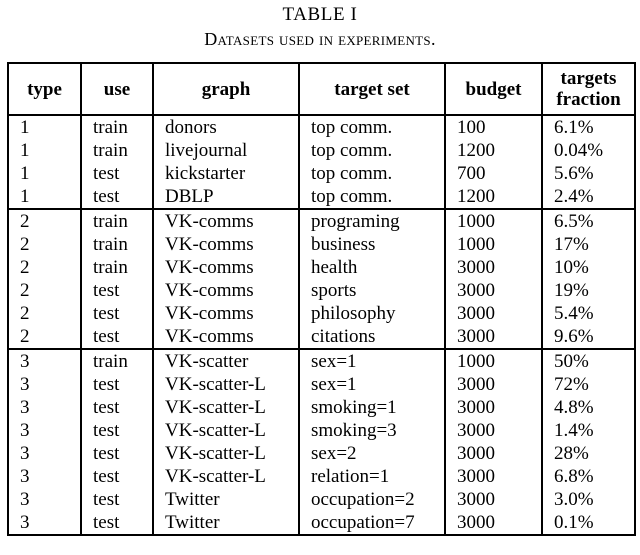 The image size is (640, 555). Describe the element at coordinates (571, 290) in the screenshot. I see `cell-targets-fraction: 19%` at that location.